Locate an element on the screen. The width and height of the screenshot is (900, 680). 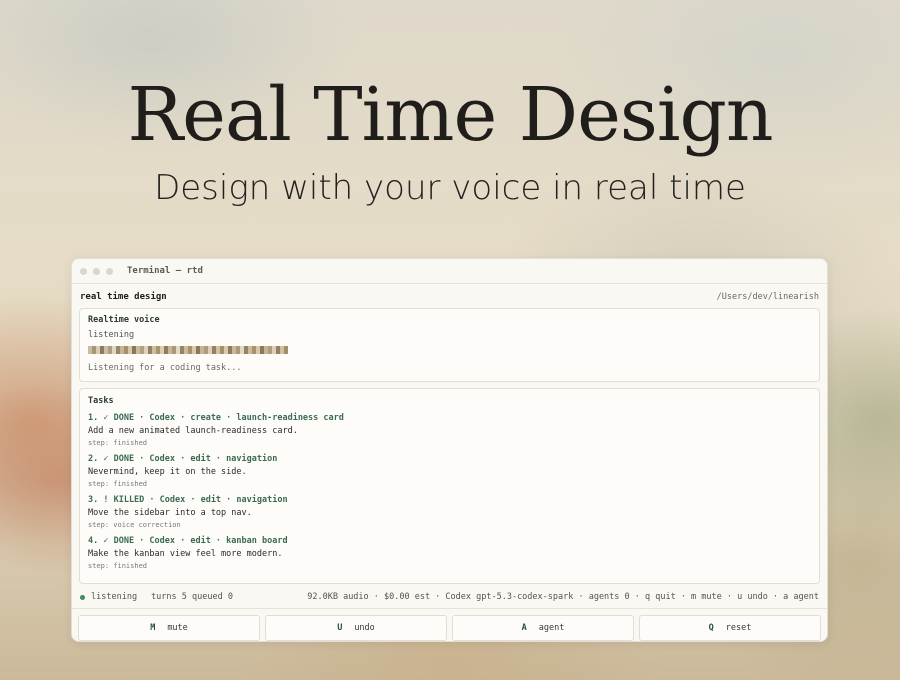
shortcut-label: agent is located at coordinates (551, 628).